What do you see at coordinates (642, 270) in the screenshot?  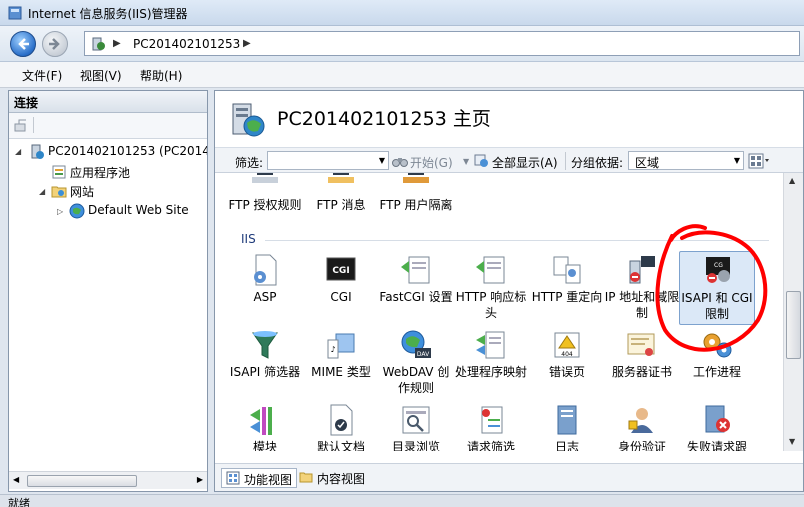 I see `ip-restrictions-icon` at bounding box center [642, 270].